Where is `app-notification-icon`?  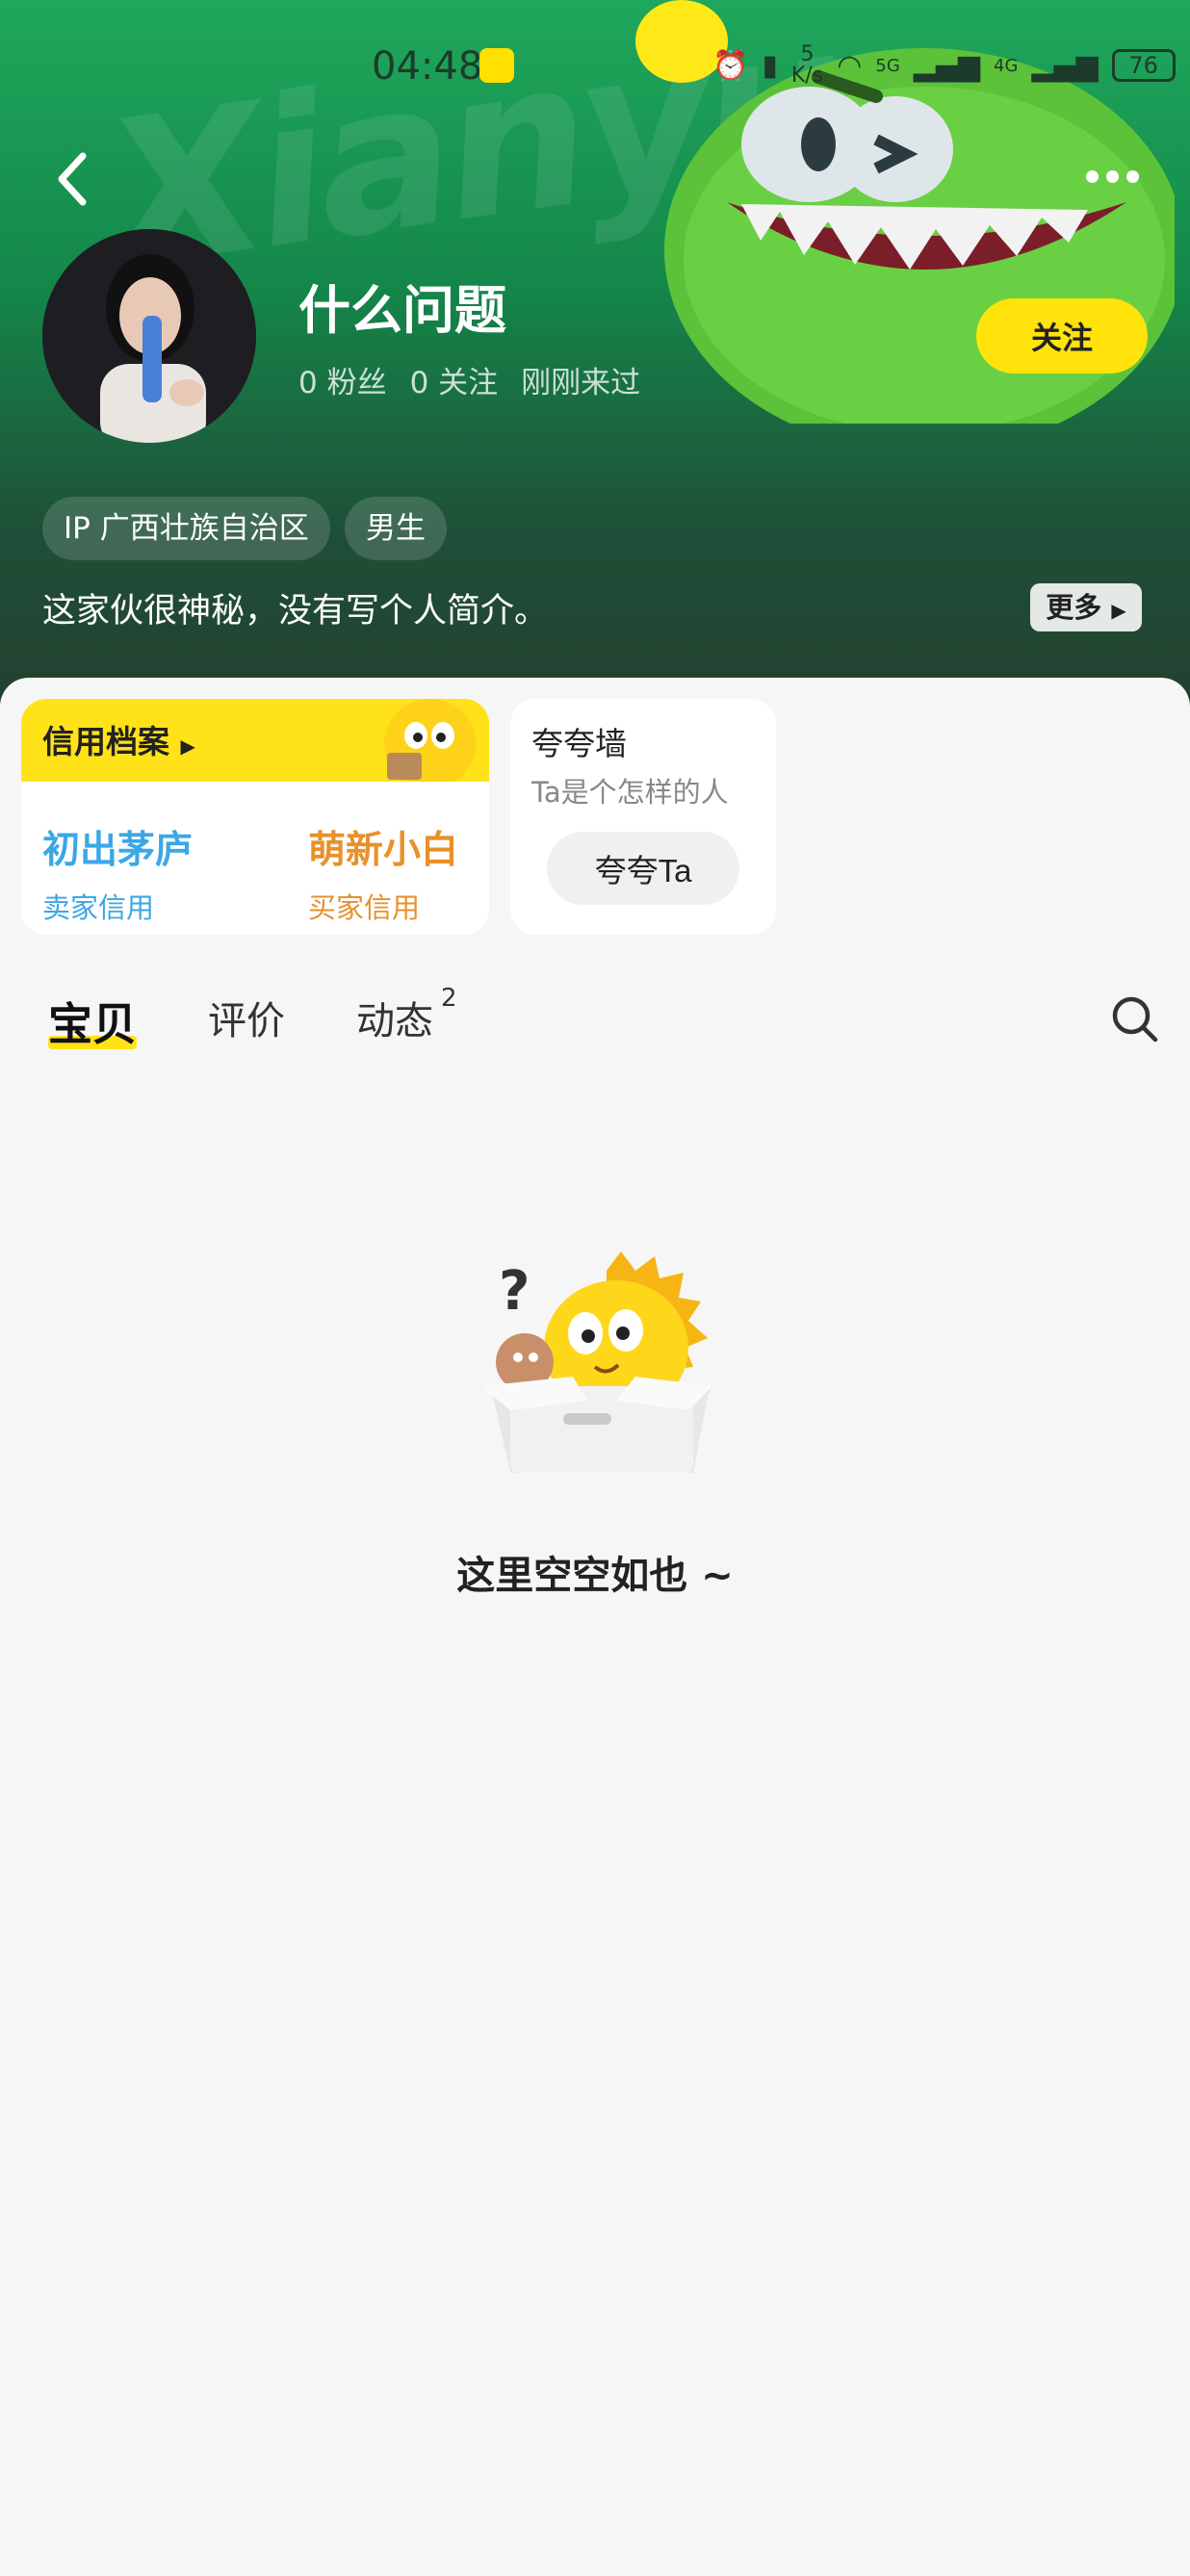 app-notification-icon is located at coordinates (497, 65).